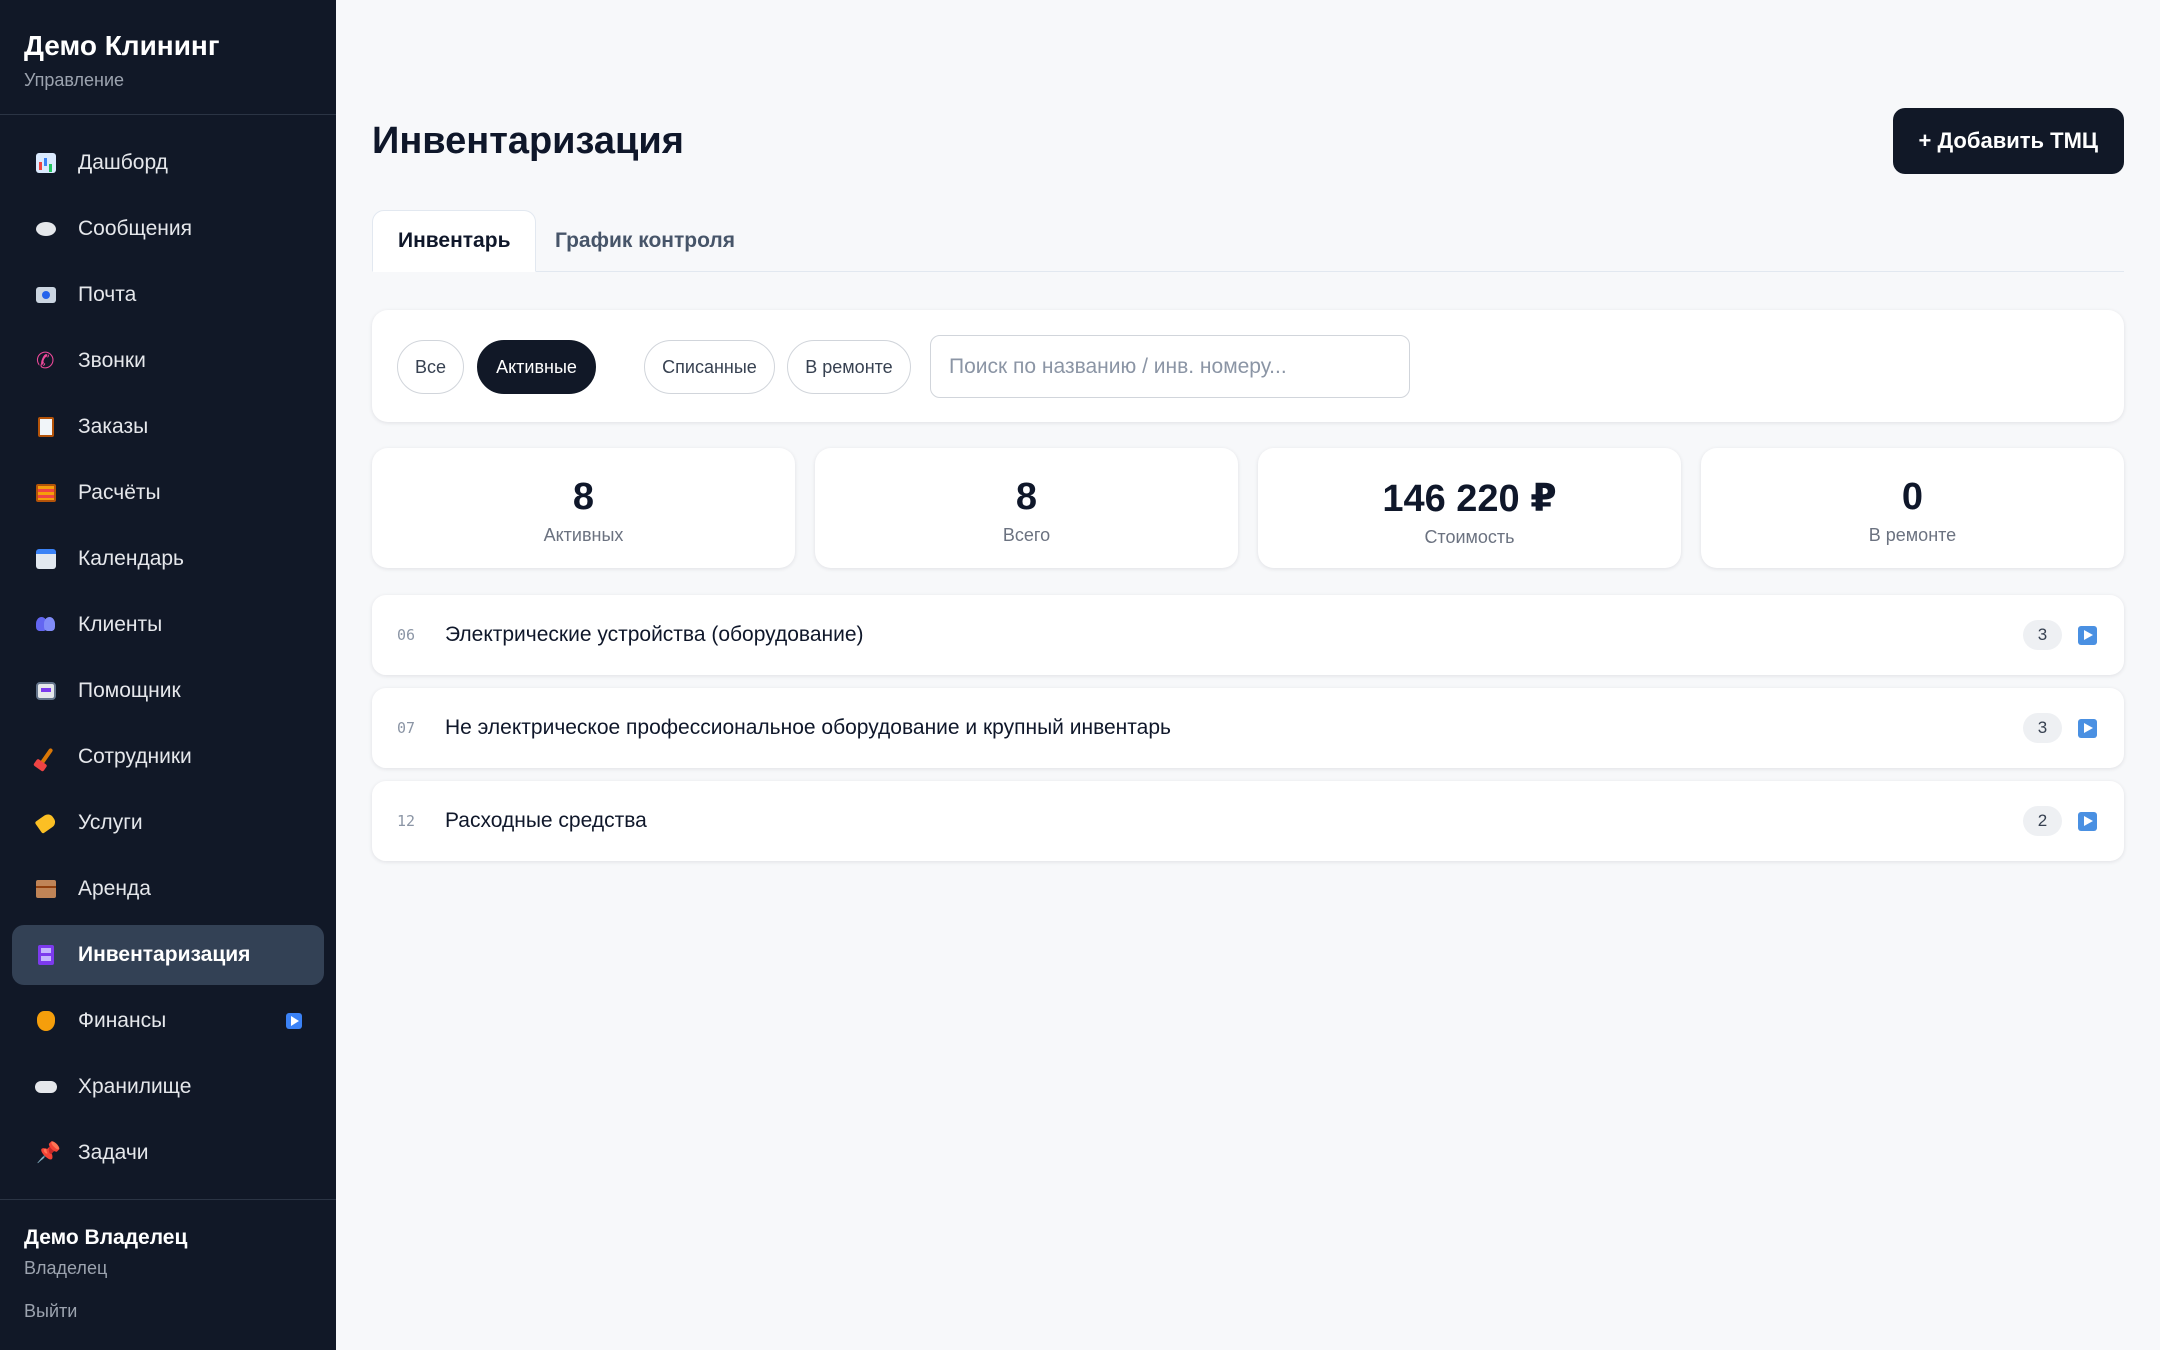 The height and width of the screenshot is (1350, 2160). What do you see at coordinates (46, 295) in the screenshot?
I see `mail-icon` at bounding box center [46, 295].